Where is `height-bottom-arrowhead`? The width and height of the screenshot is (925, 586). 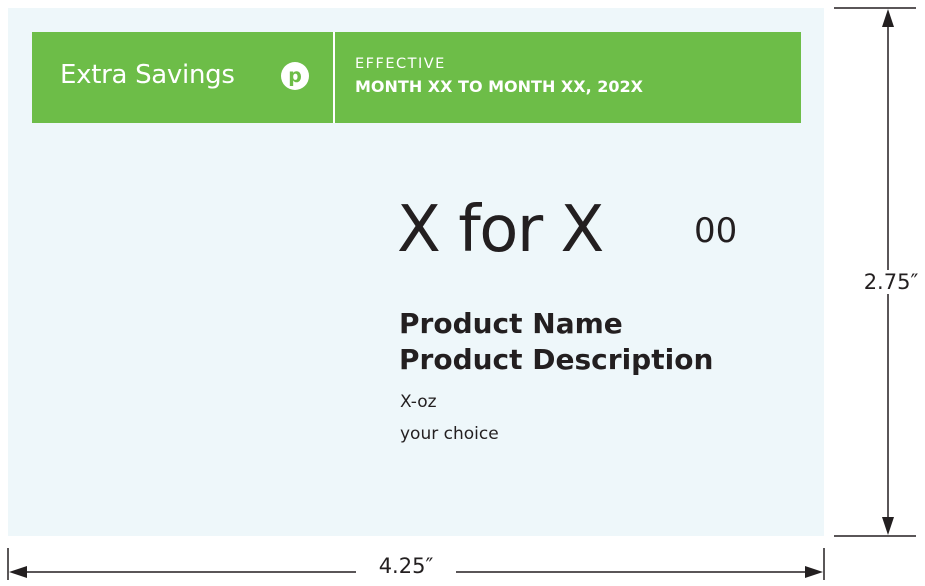
height-bottom-arrowhead is located at coordinates (888, 526).